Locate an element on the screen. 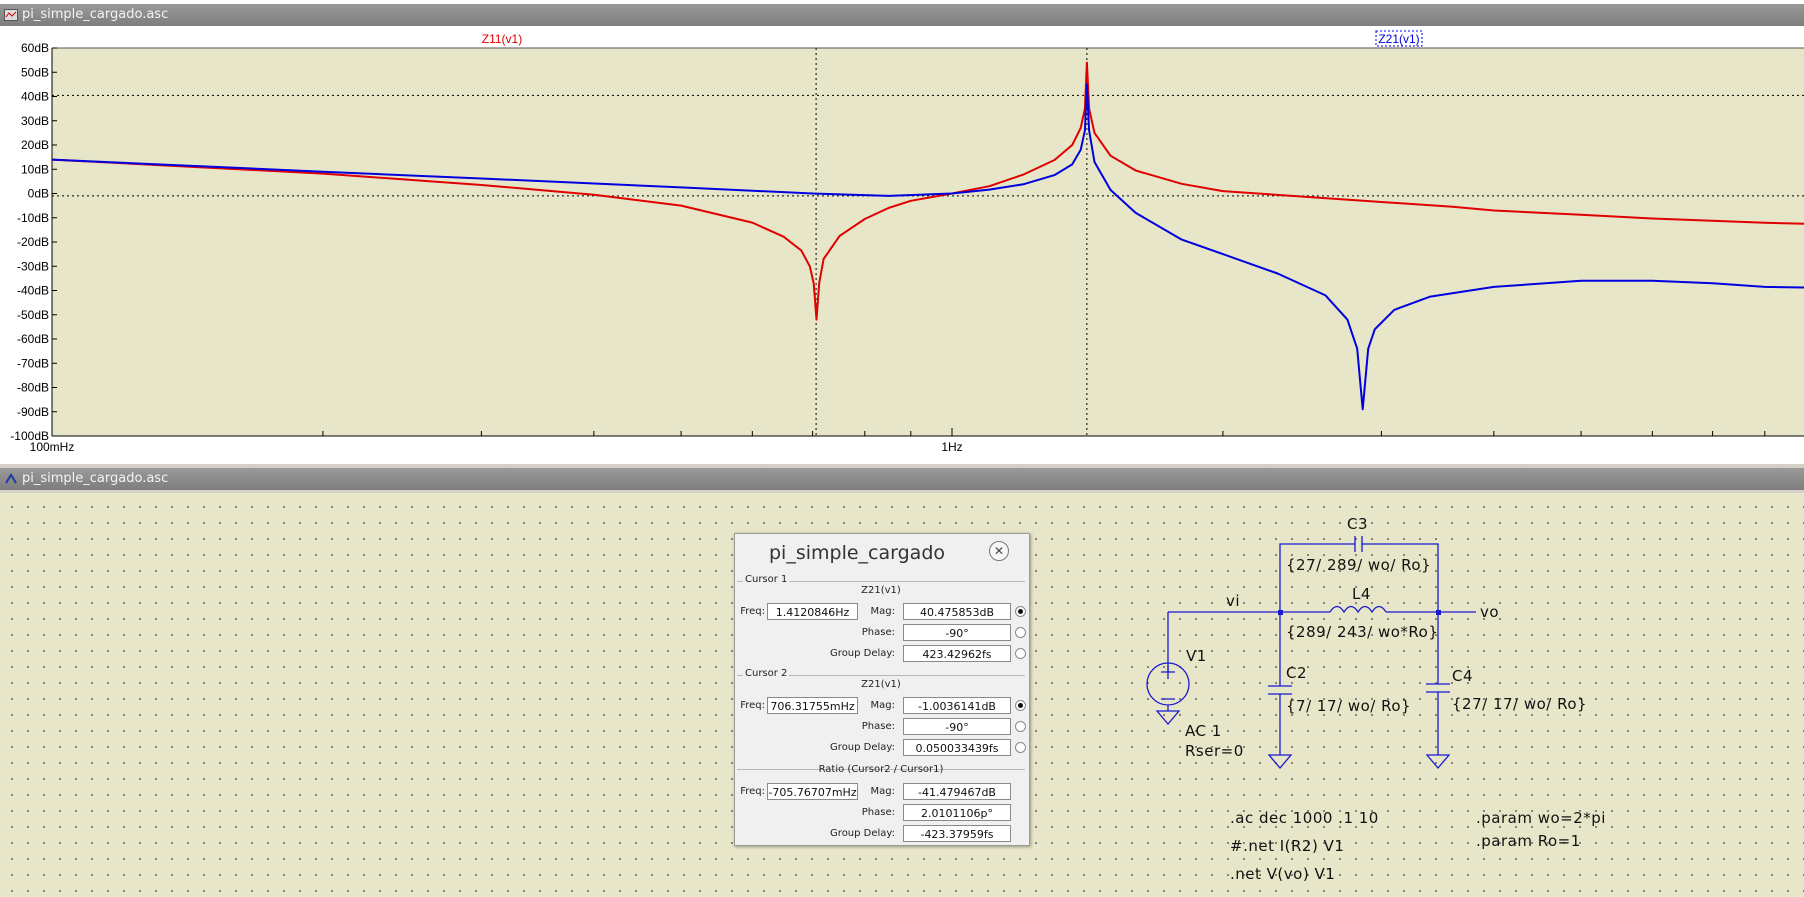  ratio-group-label: Ratio (Cursor2 / Cursor1) is located at coordinates (881, 769).